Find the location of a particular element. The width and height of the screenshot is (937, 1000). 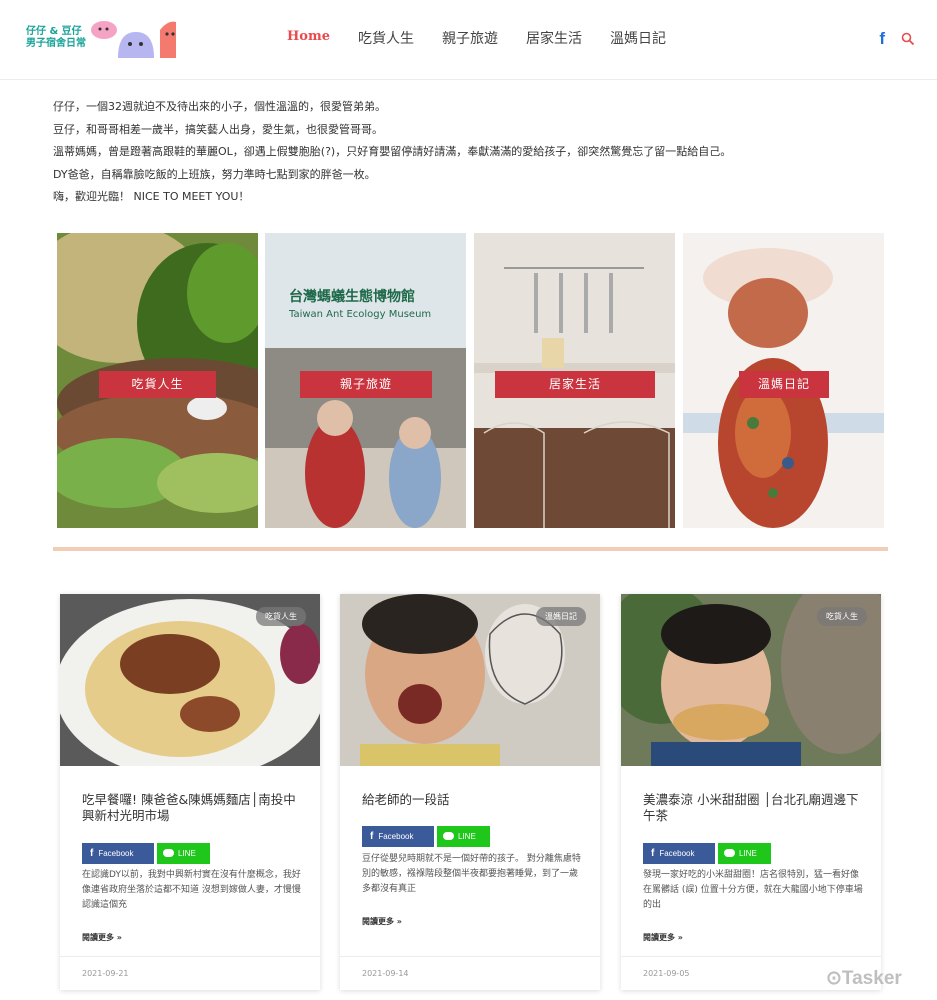

nav-item-foodie: 吃貨人生 is located at coordinates (386, 38).